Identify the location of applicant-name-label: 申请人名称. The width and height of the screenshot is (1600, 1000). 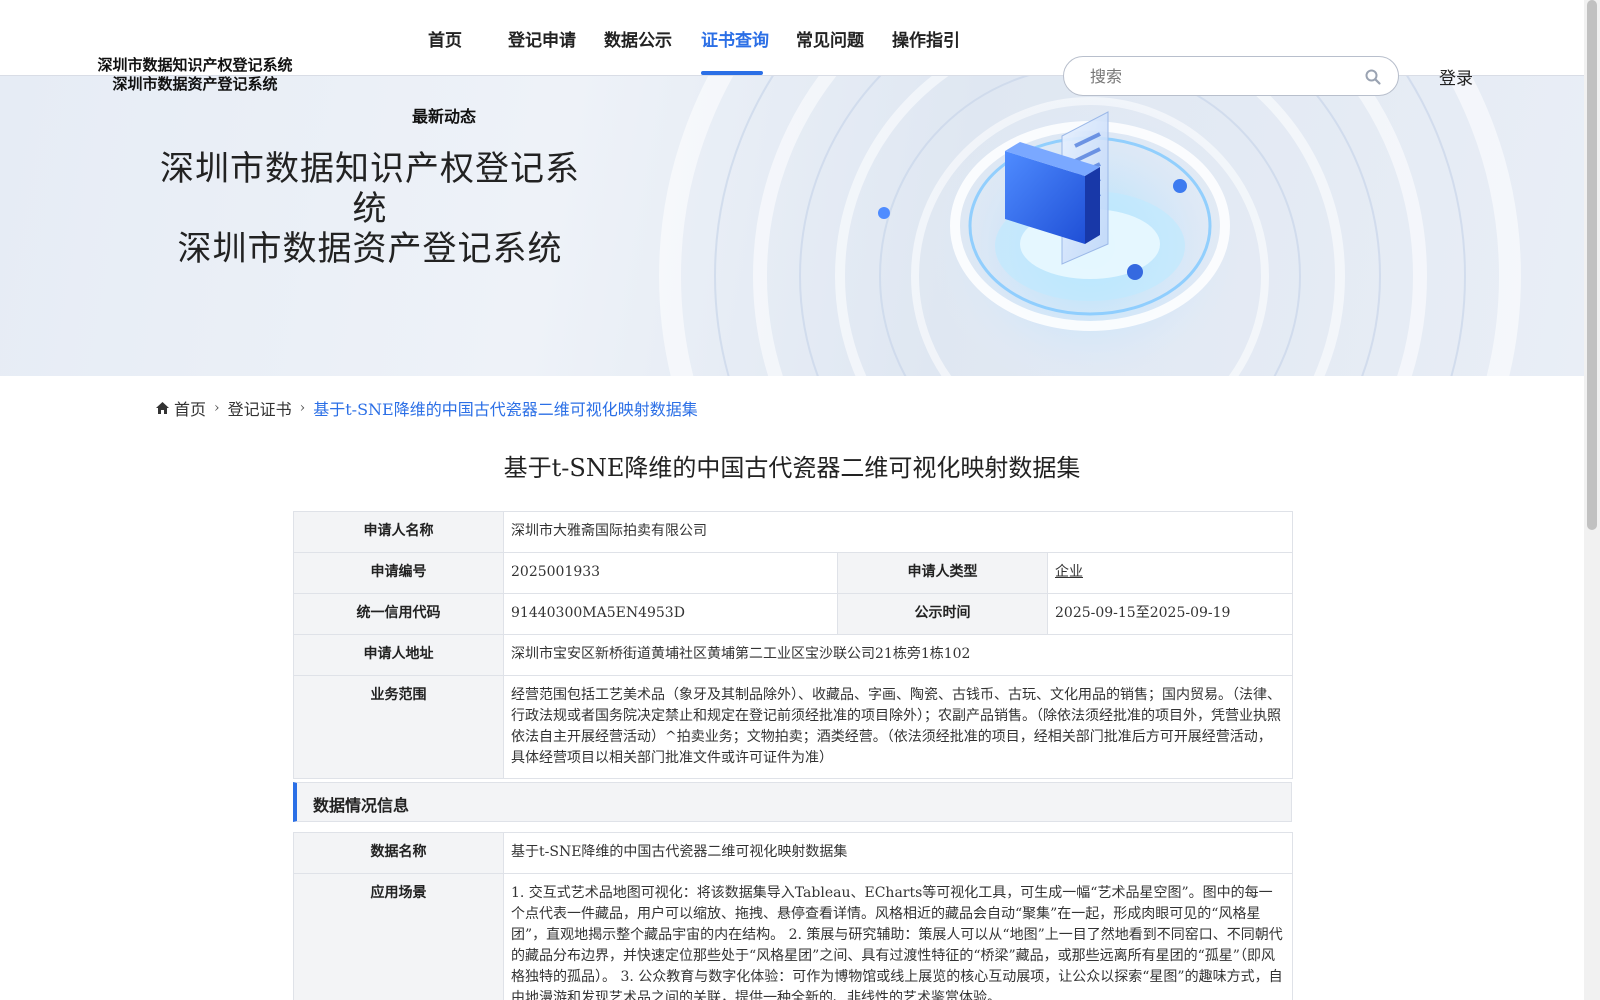
(398, 532).